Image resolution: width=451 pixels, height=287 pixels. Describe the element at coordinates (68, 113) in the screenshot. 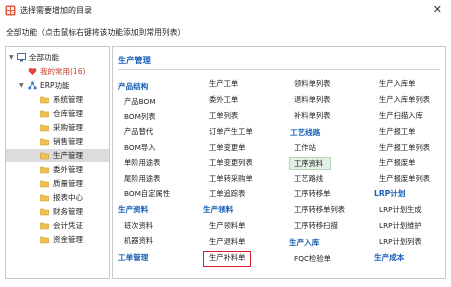

I see `tree-label: 仓库管理` at that location.